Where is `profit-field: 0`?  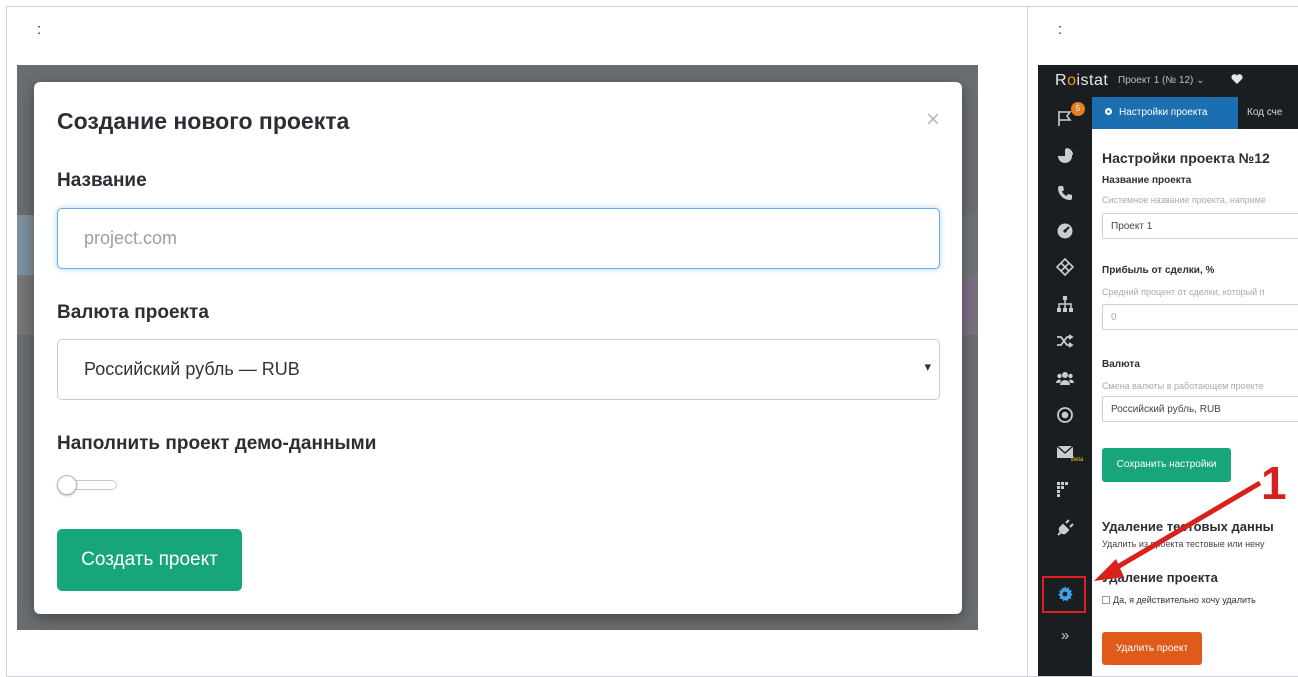
profit-field: 0 is located at coordinates (1200, 317).